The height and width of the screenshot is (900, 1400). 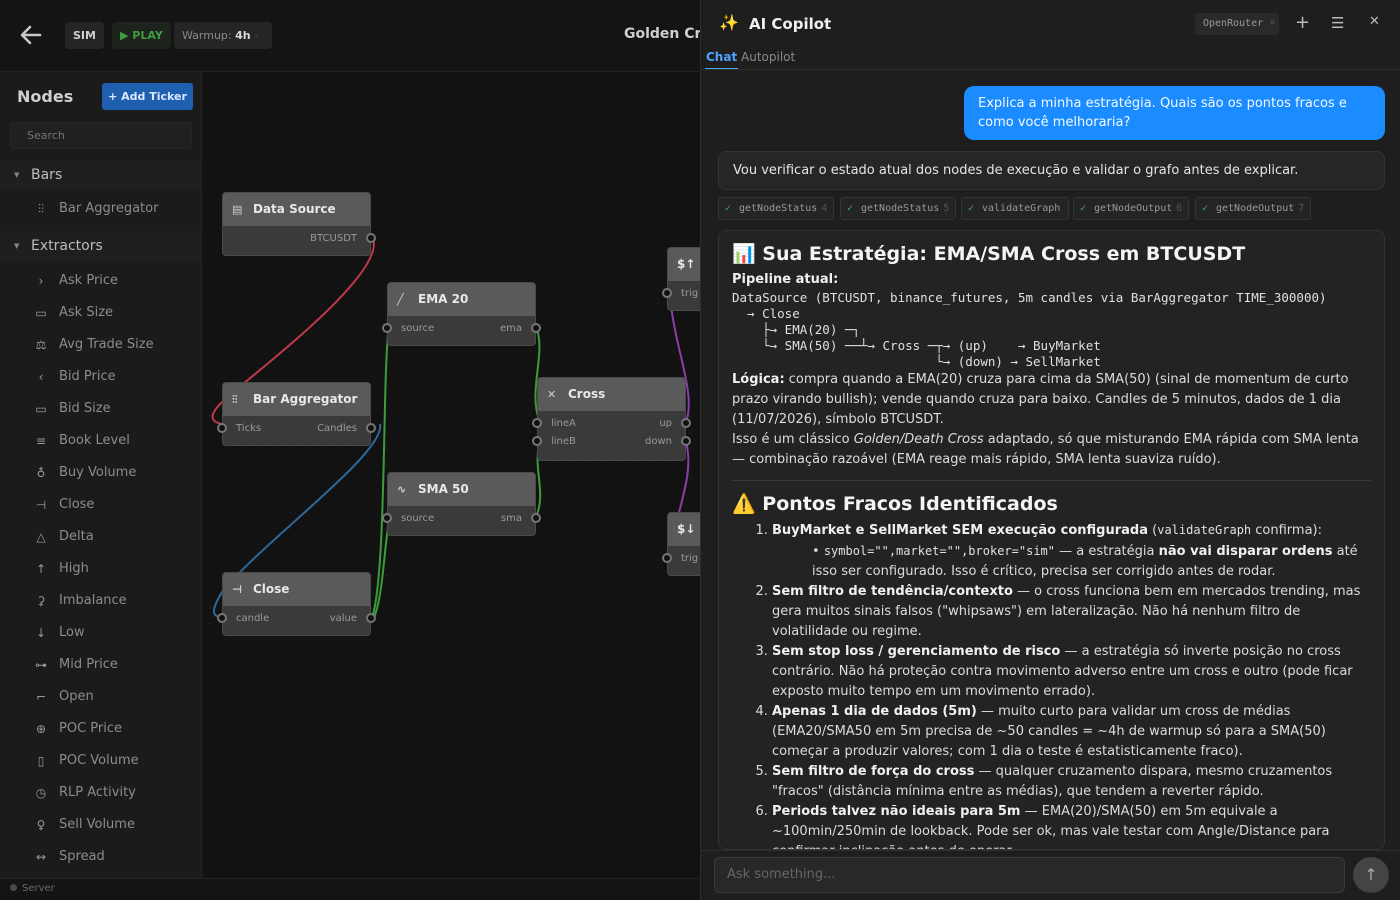 I want to click on sidebar-item-book-level: ≡ Book Level, so click(x=100, y=441).